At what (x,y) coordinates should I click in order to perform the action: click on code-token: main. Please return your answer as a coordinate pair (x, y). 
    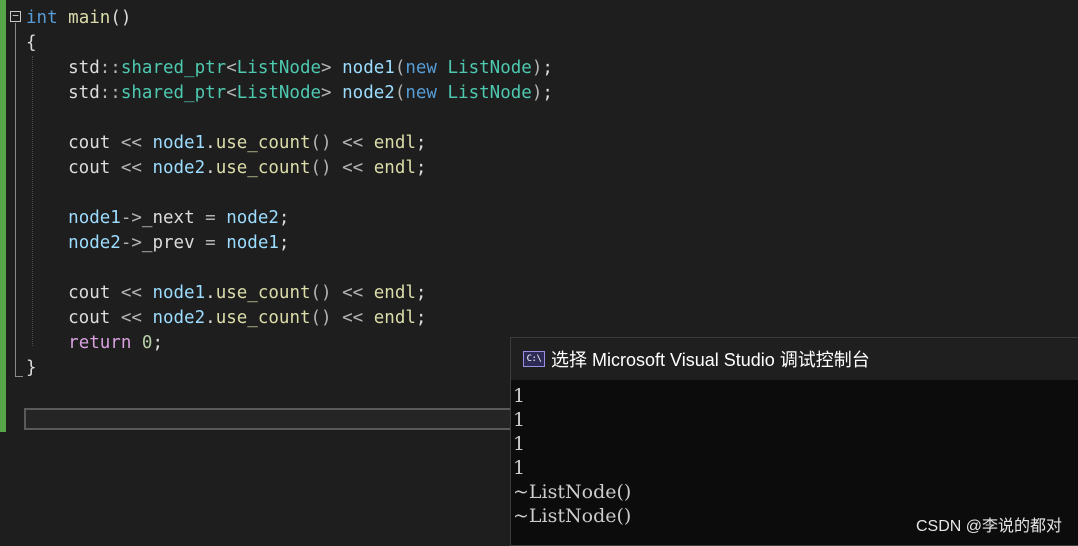
    Looking at the image, I should click on (89, 18).